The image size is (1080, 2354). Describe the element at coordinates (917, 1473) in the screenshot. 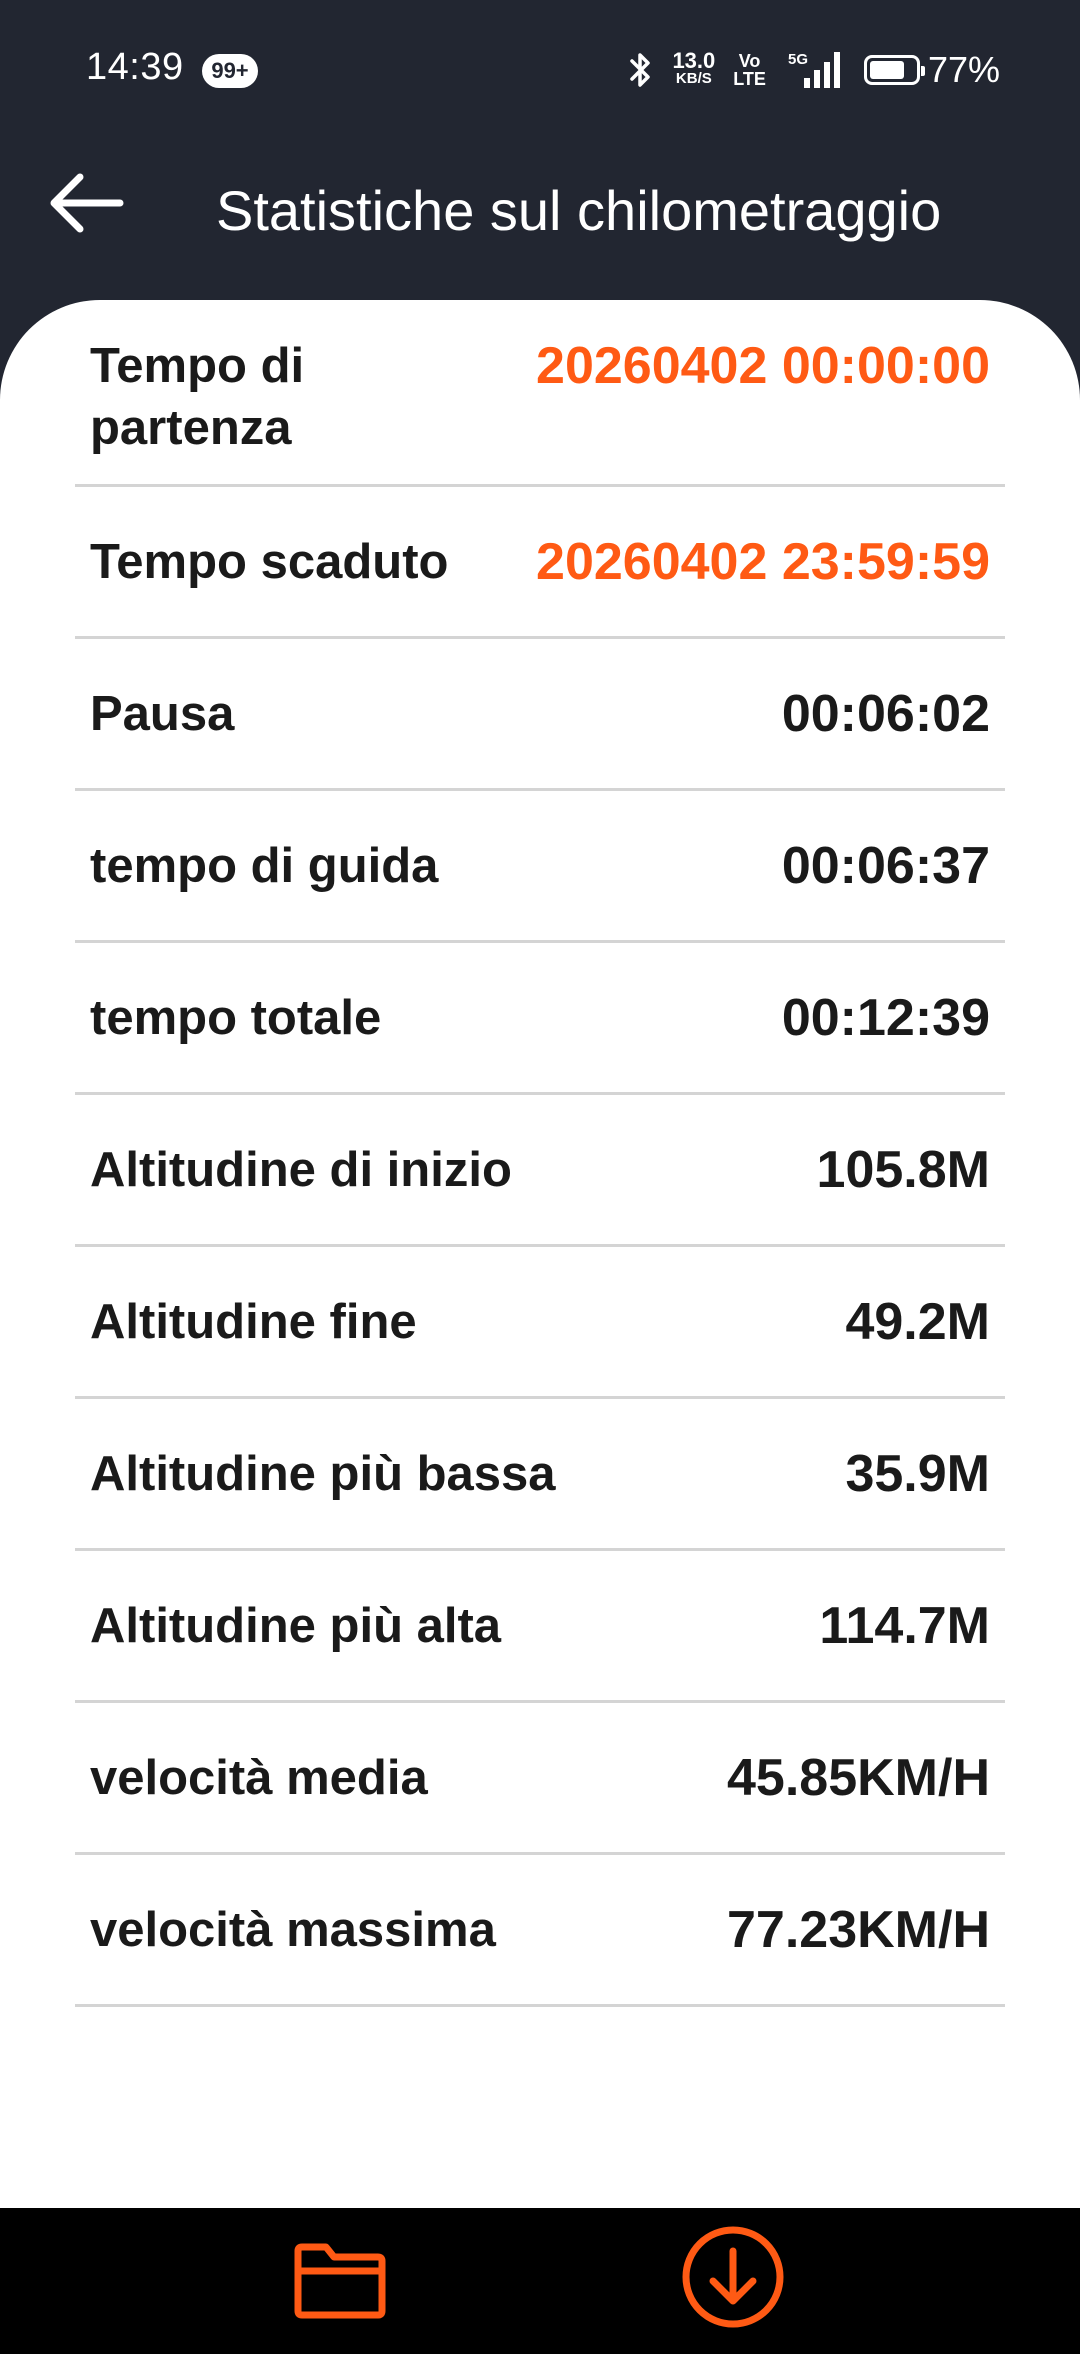

I see `stat-value: 35.9M` at that location.